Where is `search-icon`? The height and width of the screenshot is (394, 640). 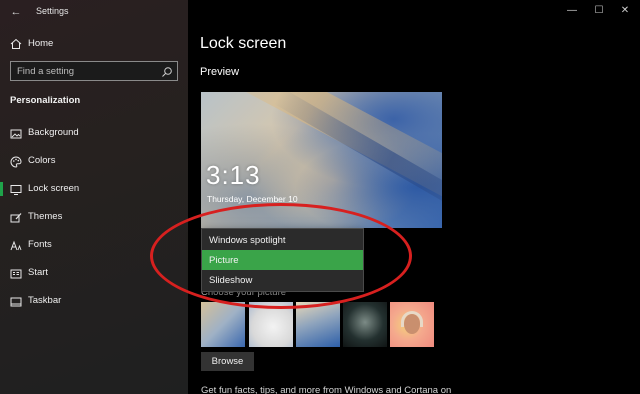
search-icon is located at coordinates (167, 71).